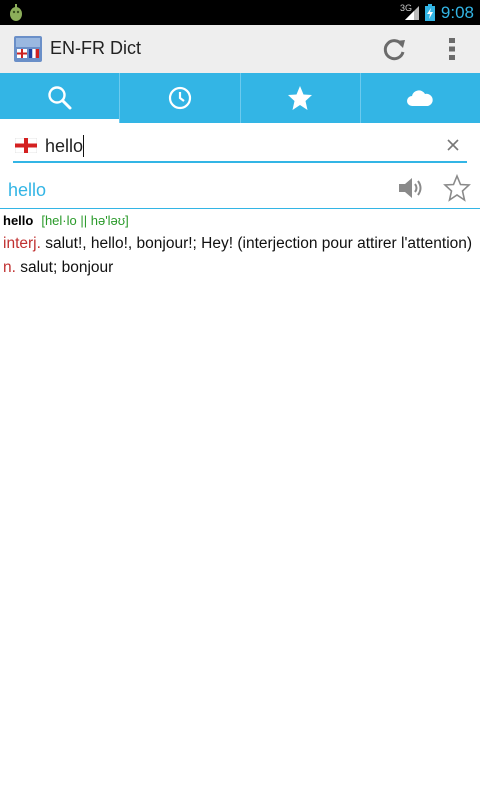 Image resolution: width=480 pixels, height=800 pixels. I want to click on sense-item: n. salut; bonjour, so click(238, 268).